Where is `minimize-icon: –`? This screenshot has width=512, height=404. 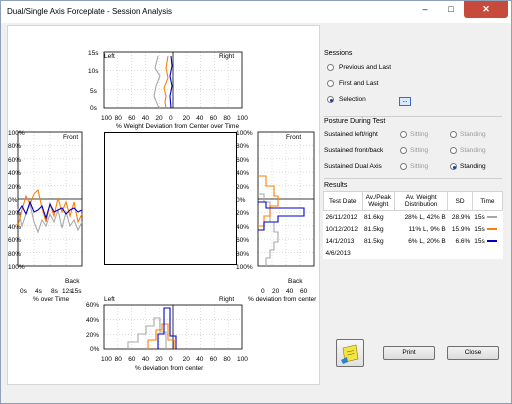 minimize-icon: – is located at coordinates (425, 9).